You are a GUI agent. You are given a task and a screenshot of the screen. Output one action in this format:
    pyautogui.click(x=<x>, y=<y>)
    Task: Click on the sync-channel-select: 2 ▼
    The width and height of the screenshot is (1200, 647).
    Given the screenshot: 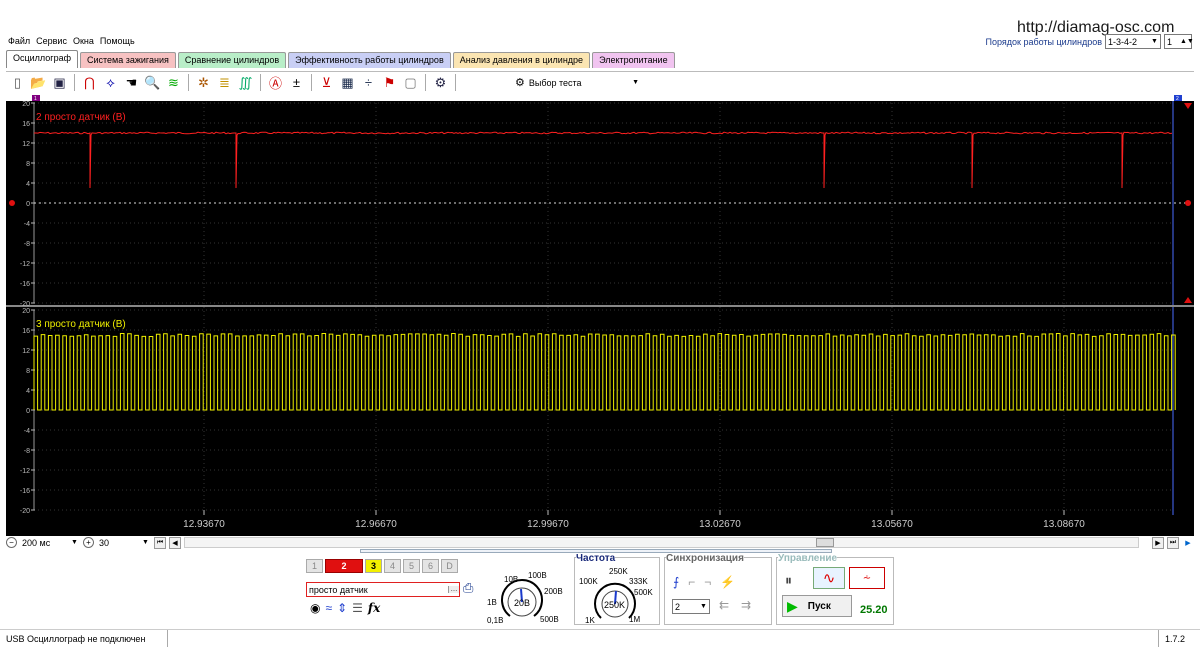 What is the action you would take?
    pyautogui.click(x=691, y=606)
    